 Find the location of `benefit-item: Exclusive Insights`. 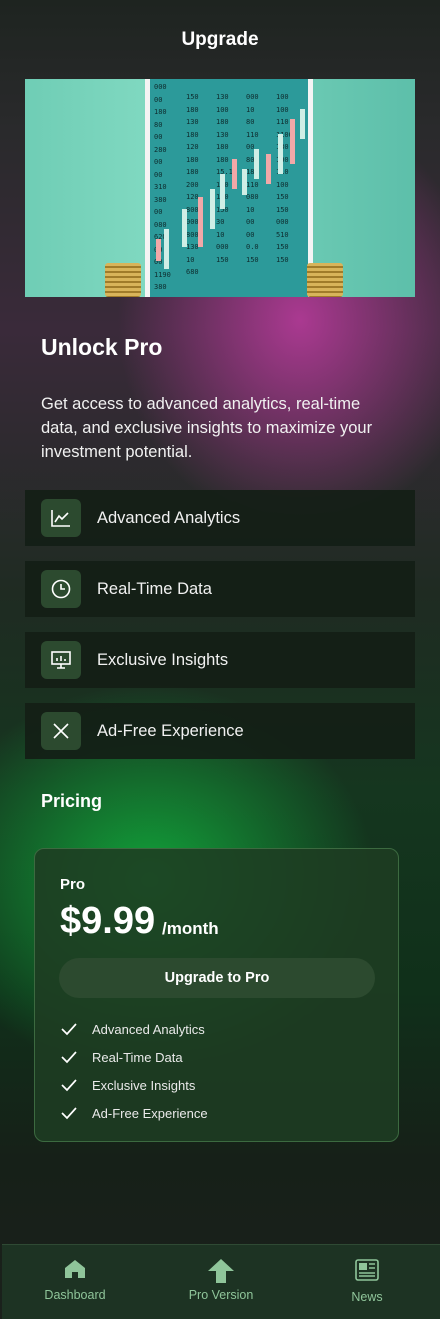

benefit-item: Exclusive Insights is located at coordinates (134, 1085).